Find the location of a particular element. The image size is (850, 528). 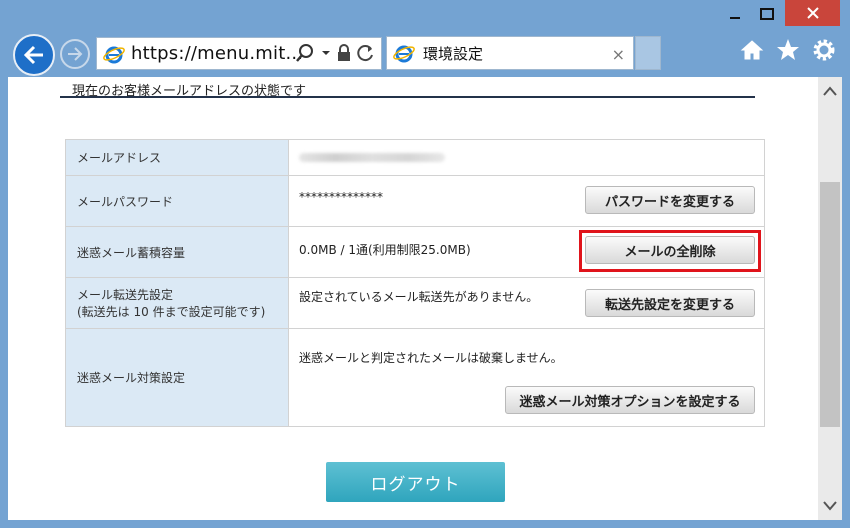

table-row: 迷惑メール蓄積容量 0.0MB / 1通(利用制限25.0MB) メールの全削除 is located at coordinates (415, 252).